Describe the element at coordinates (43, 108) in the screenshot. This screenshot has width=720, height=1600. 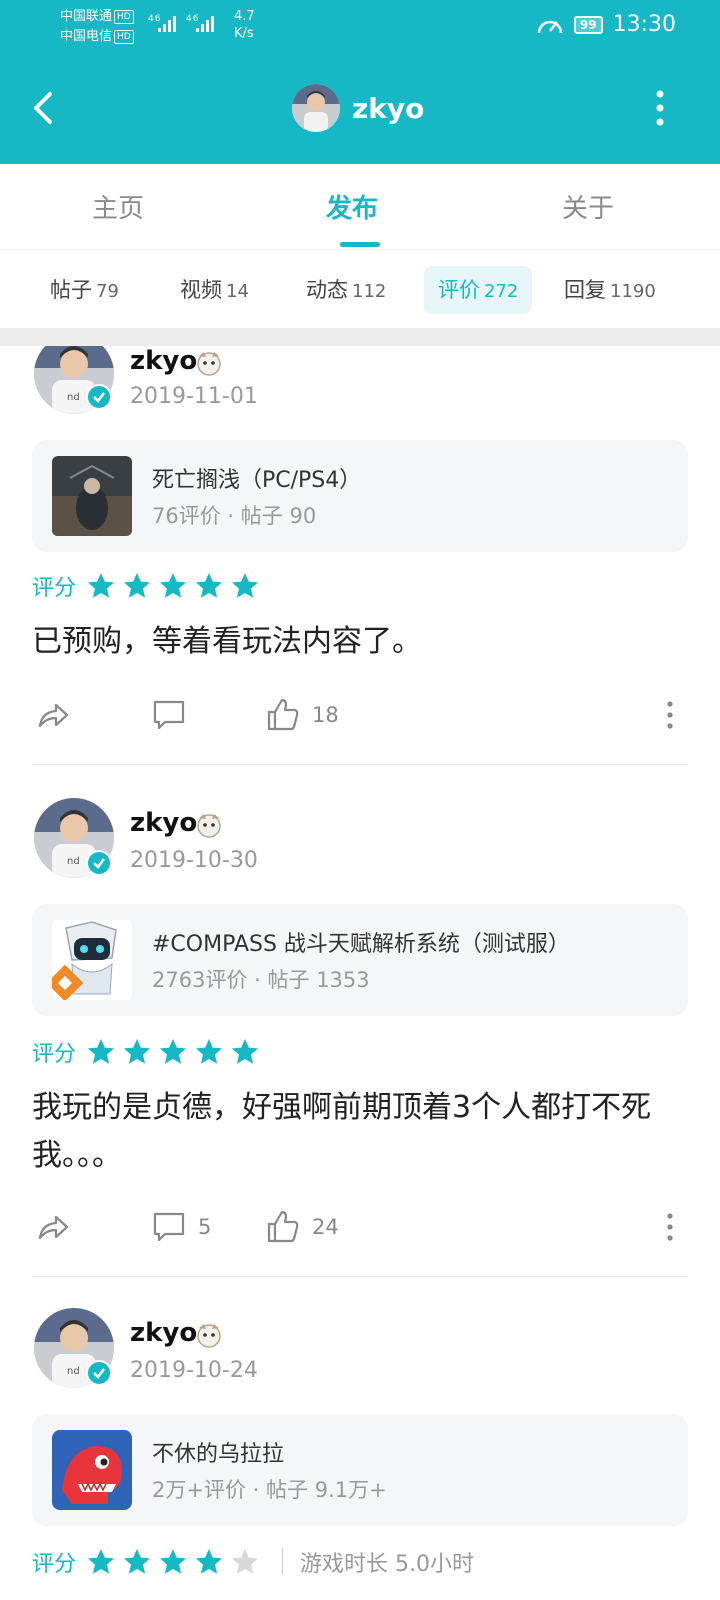
I see `chevron-left-icon` at that location.